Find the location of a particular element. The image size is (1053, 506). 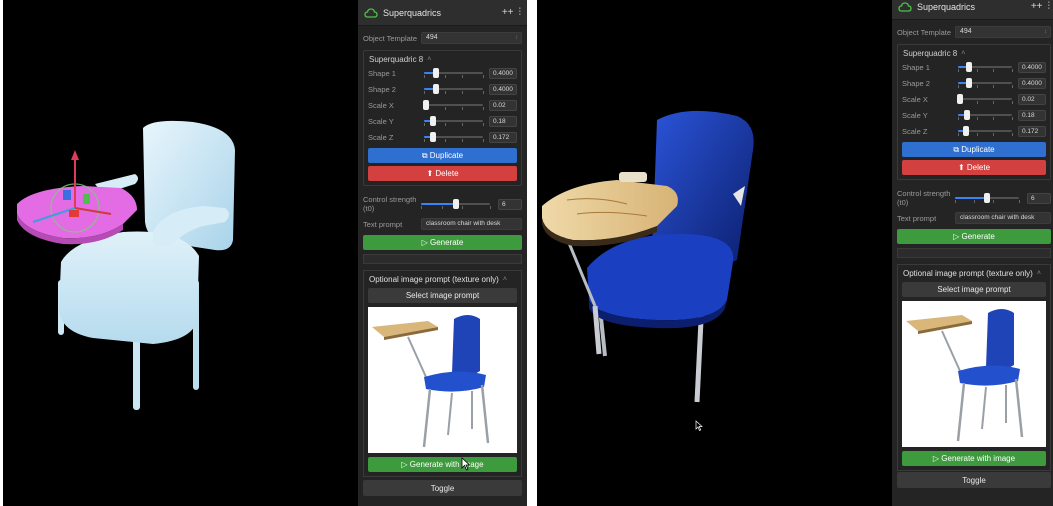

generate-label: Generate is located at coordinates (447, 242).